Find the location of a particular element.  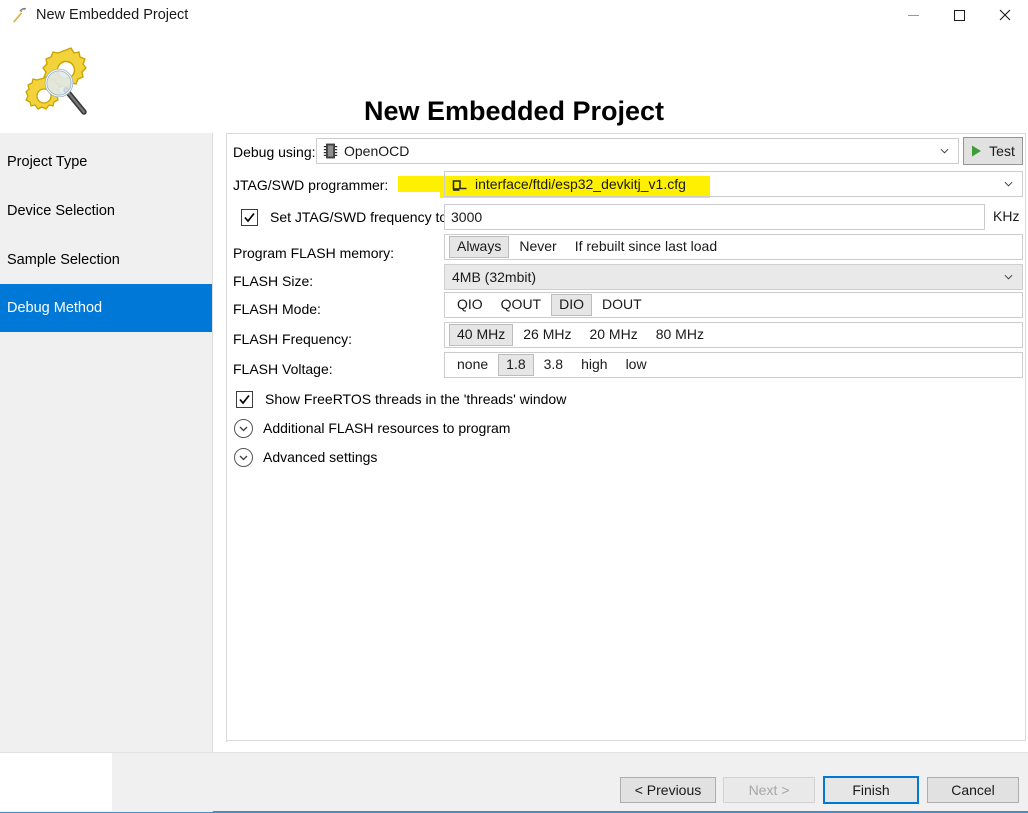

close-button is located at coordinates (1005, 15).